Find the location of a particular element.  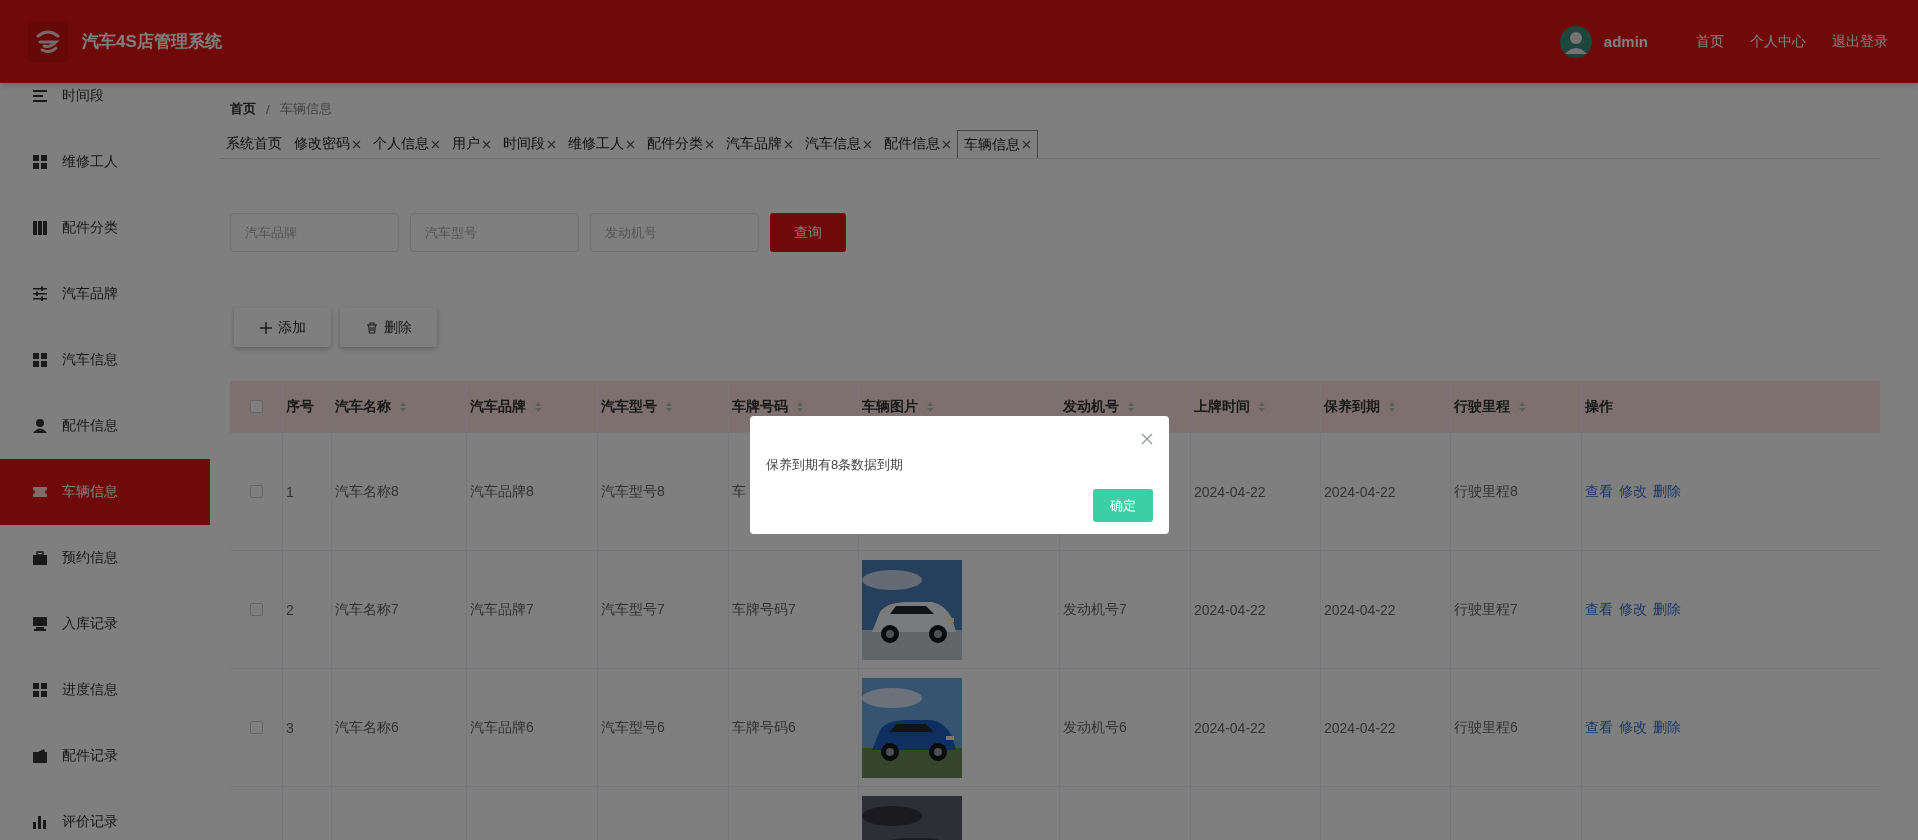

sidebar-item: 汽车信息 is located at coordinates (105, 360).